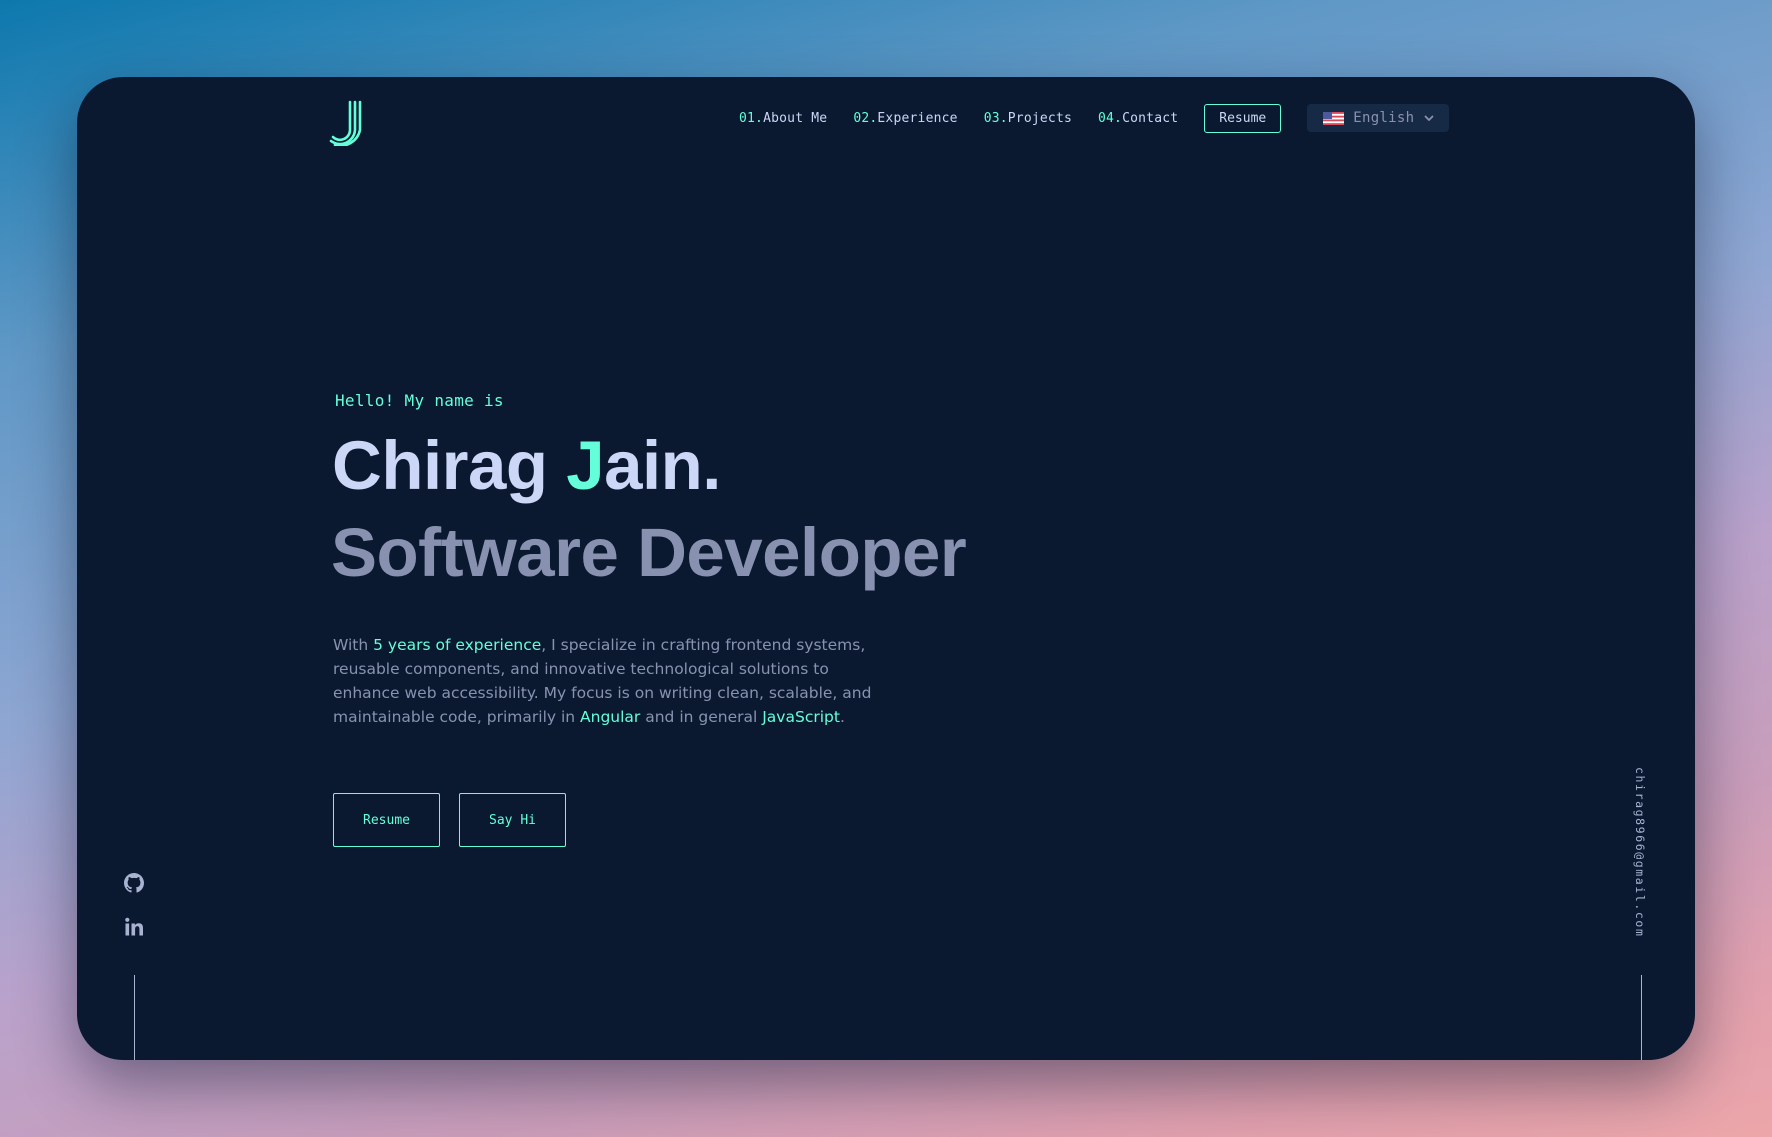 This screenshot has width=1772, height=1137. I want to click on left-divider-line, so click(134, 1017).